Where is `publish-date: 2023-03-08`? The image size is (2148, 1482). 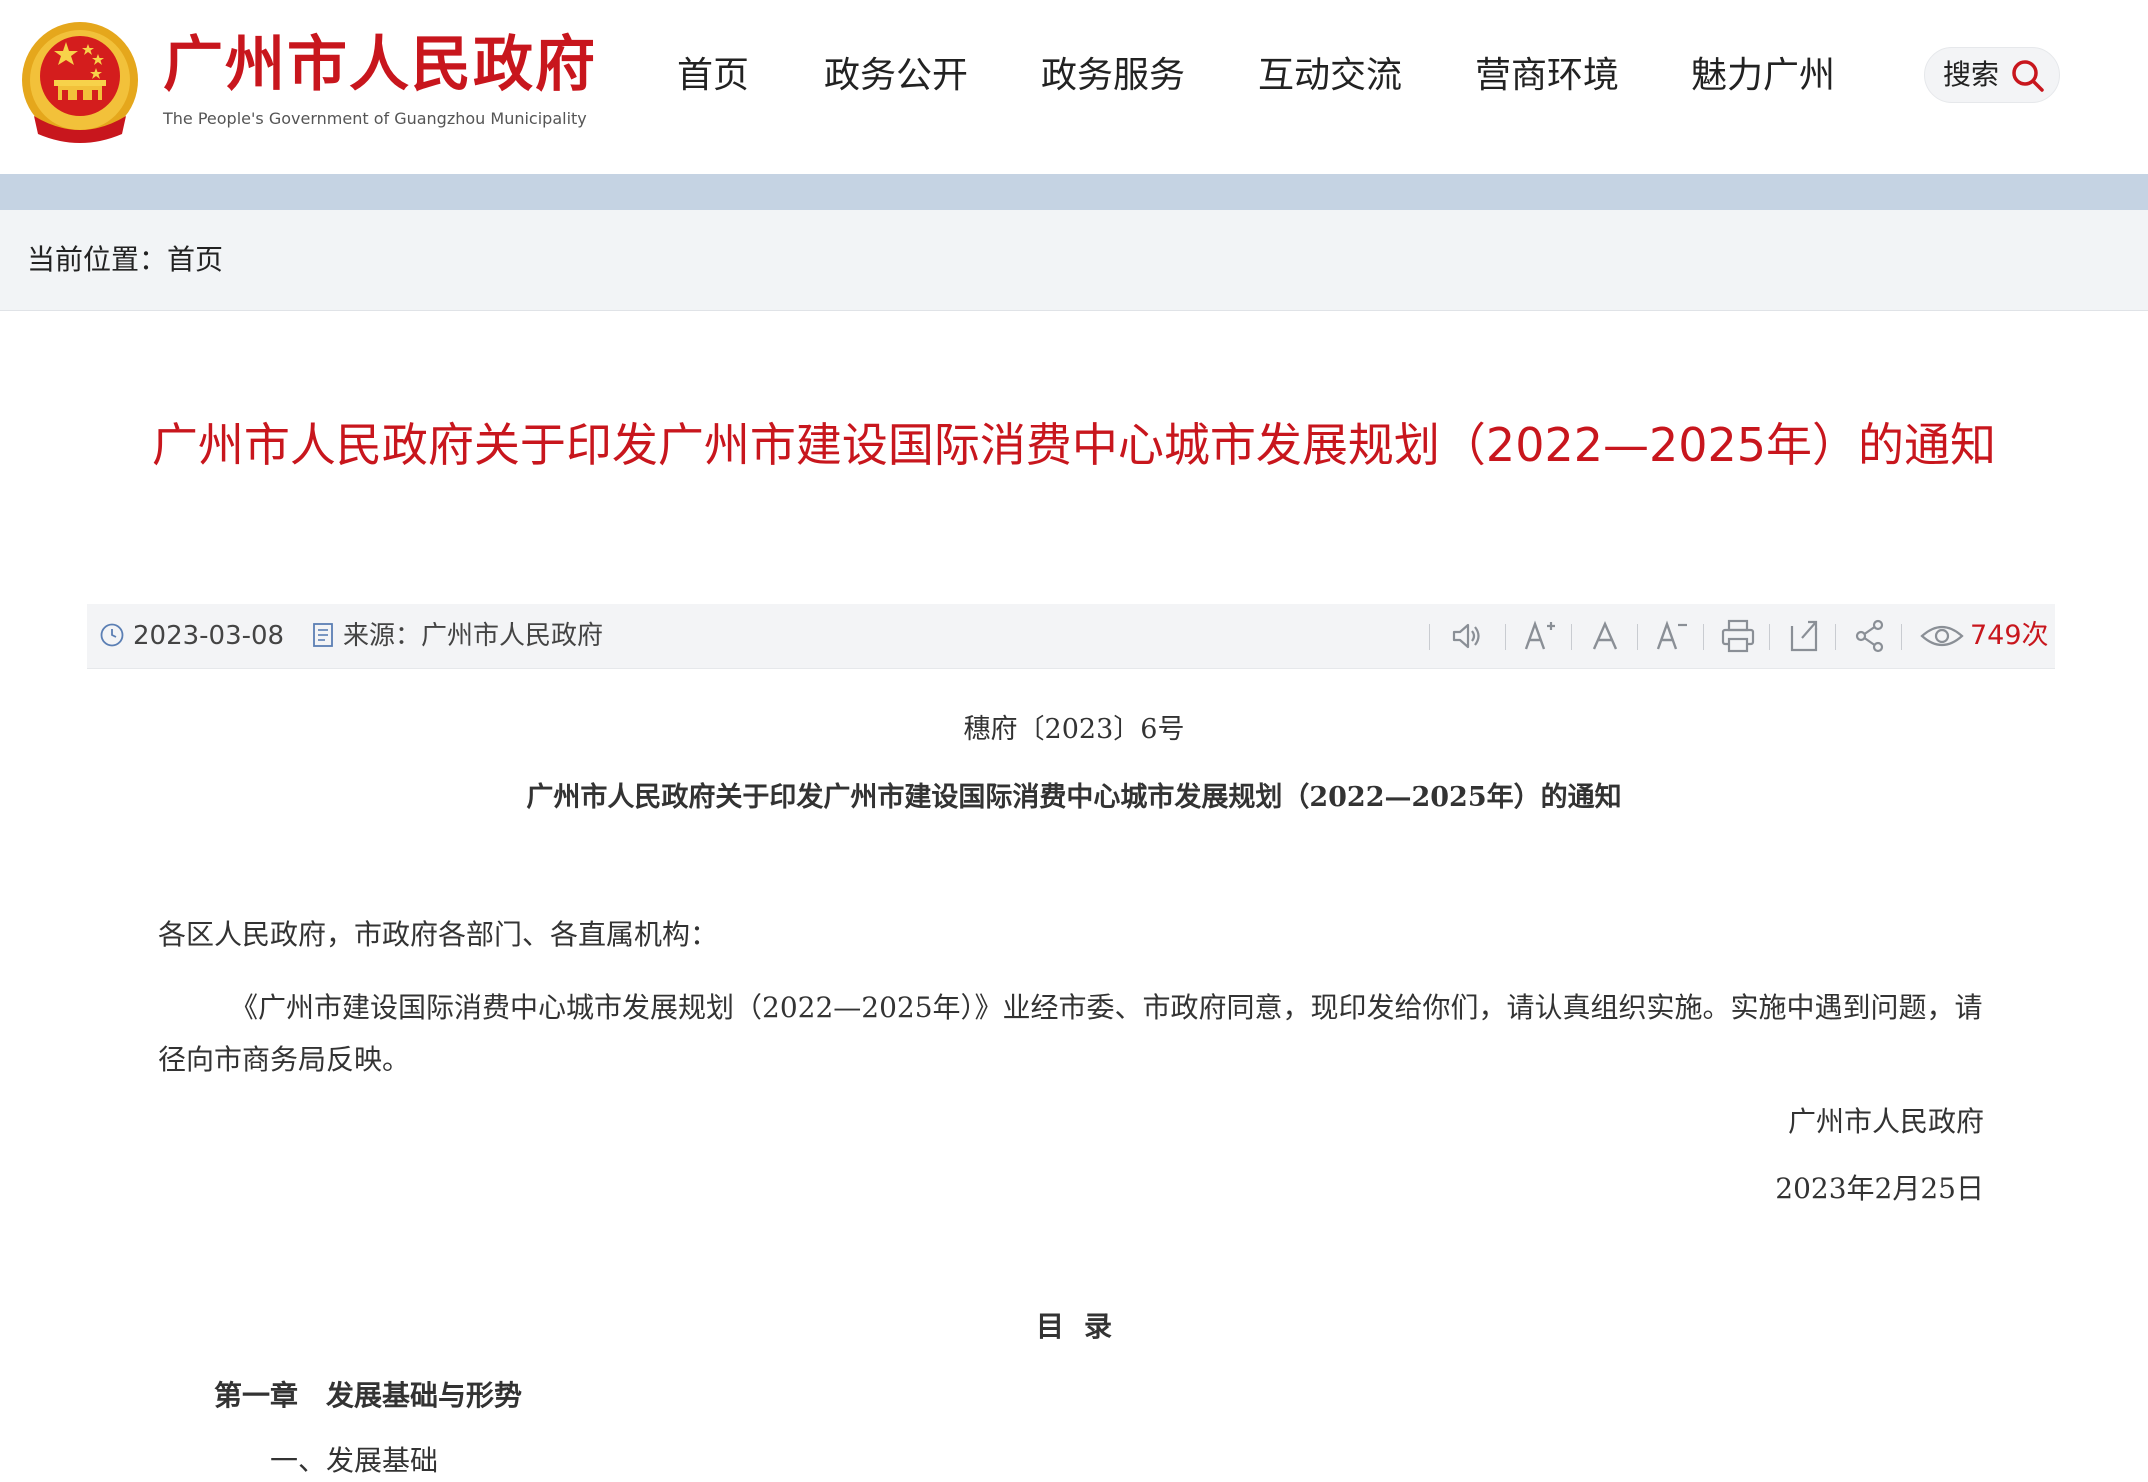 publish-date: 2023-03-08 is located at coordinates (209, 636).